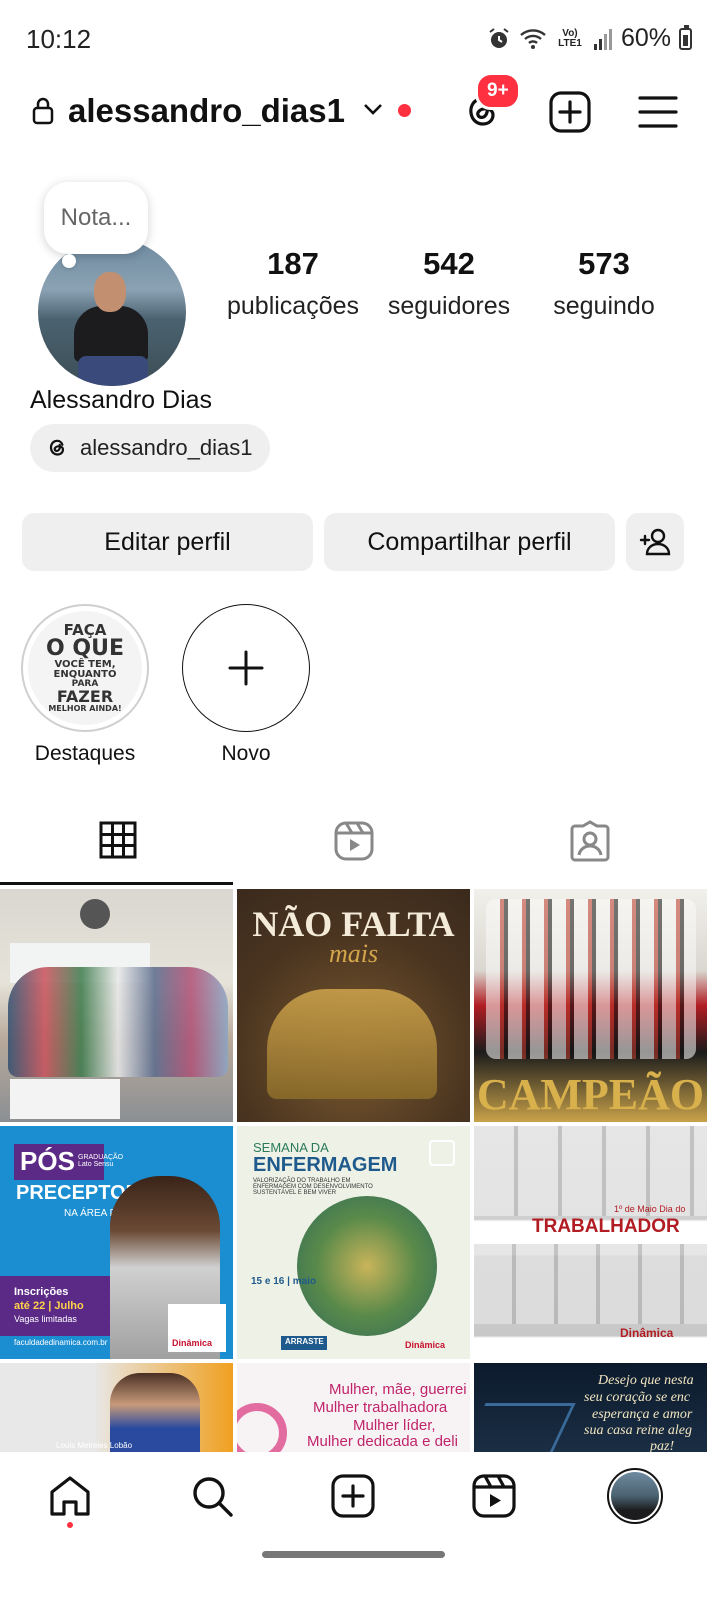 This screenshot has height=1600, width=720. I want to click on trophies, so click(352, 1044).